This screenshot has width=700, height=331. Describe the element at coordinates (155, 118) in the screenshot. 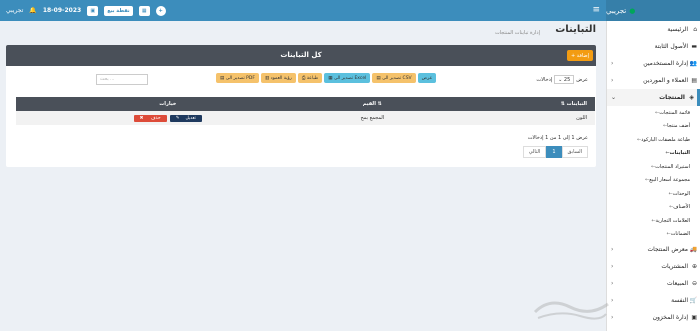

I see `delete-label: حذف` at that location.